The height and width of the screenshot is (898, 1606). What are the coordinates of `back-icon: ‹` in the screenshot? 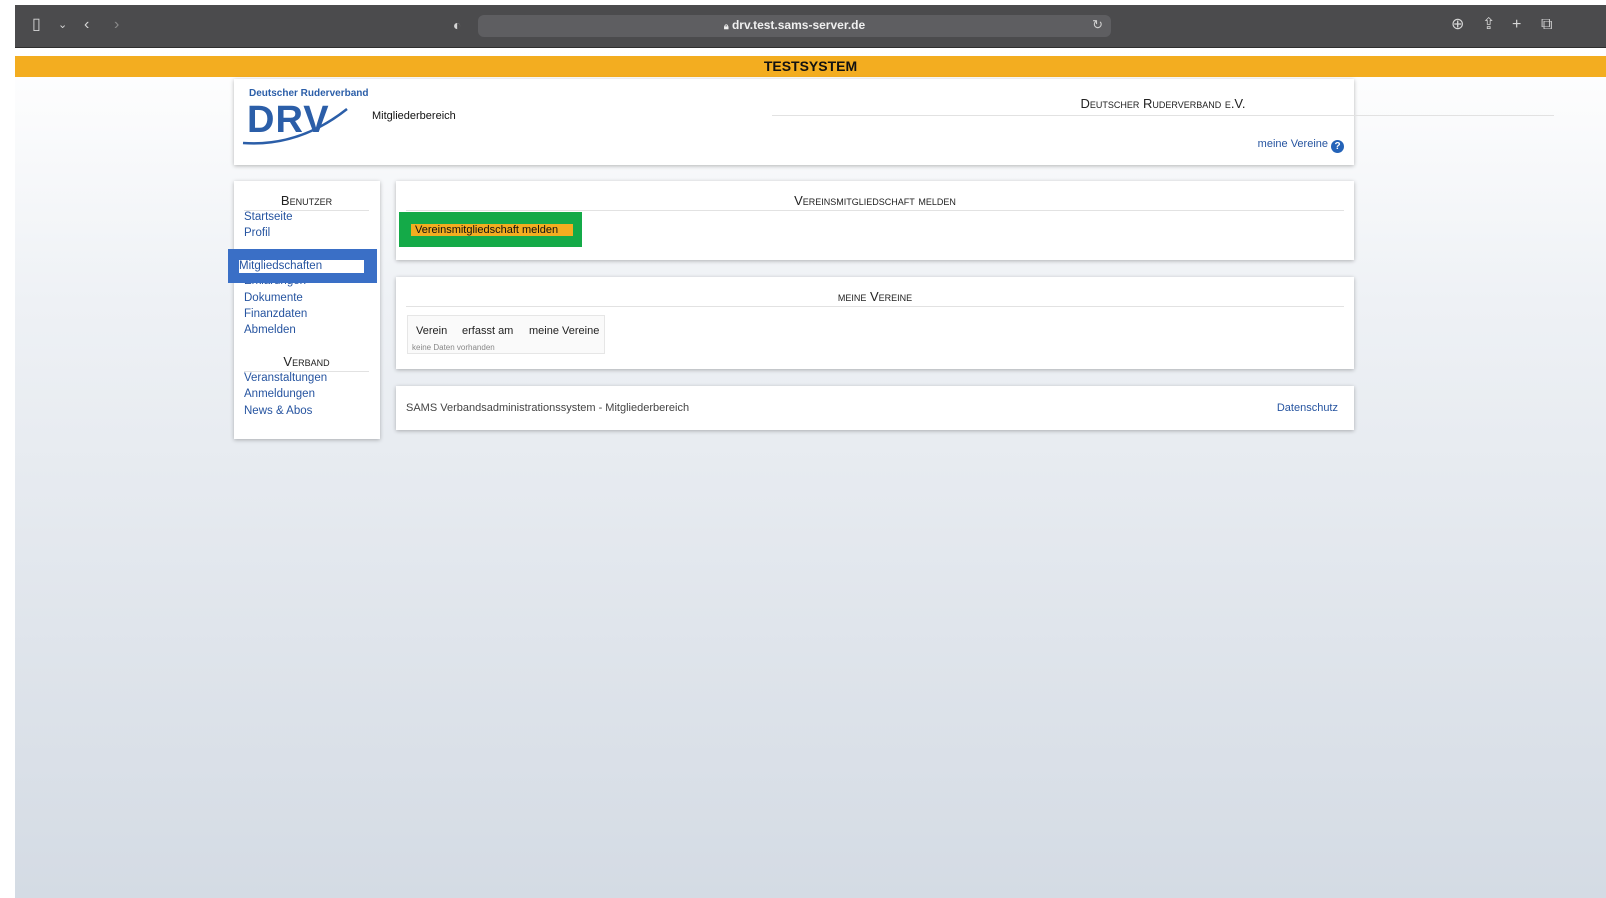 It's located at (86, 25).